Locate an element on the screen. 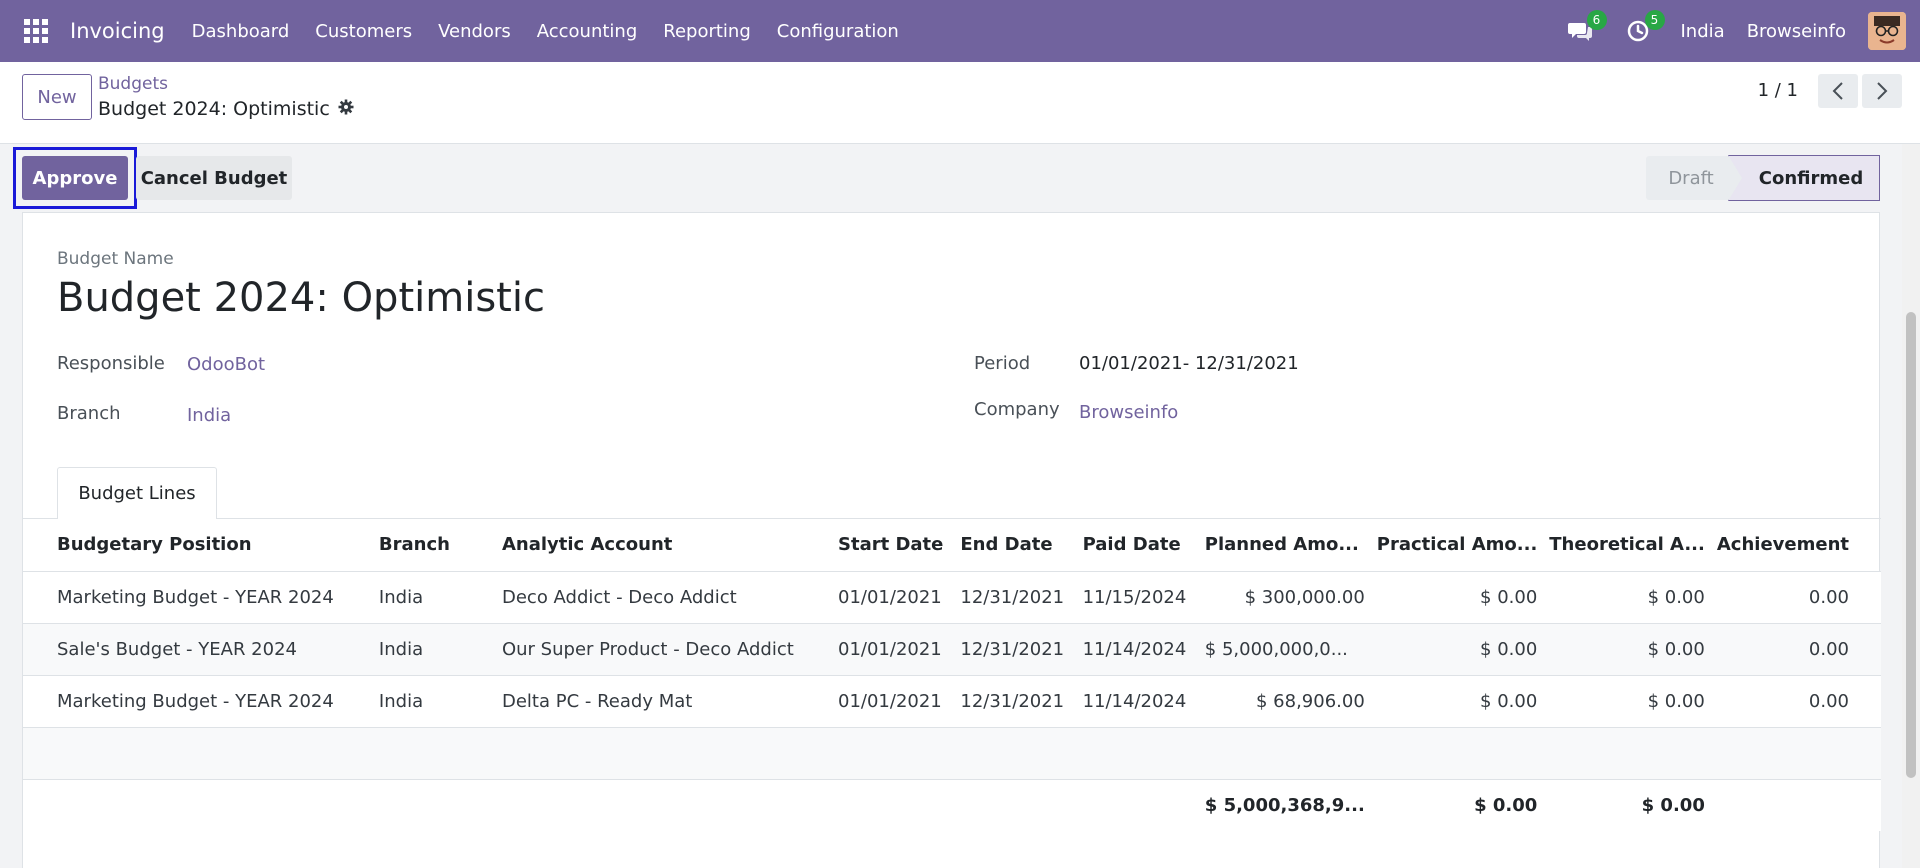 This screenshot has height=868, width=1920. cell-analytic-account: Delta PC - Ready Mat is located at coordinates (663, 701).